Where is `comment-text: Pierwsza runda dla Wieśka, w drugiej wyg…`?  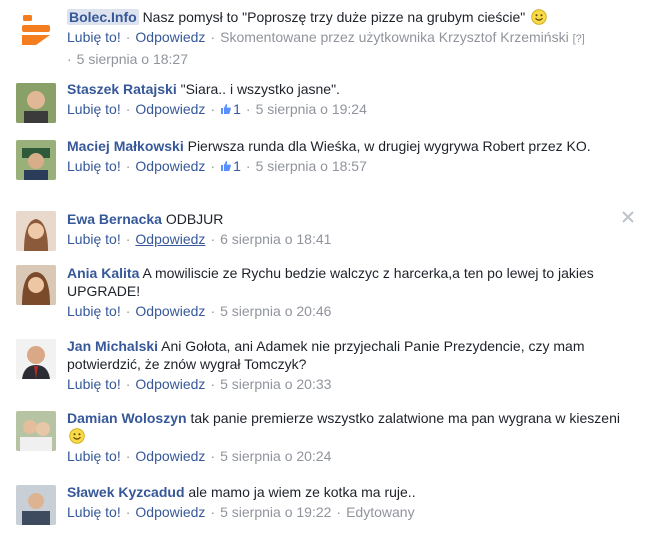
comment-text: Pierwsza runda dla Wieśka, w drugiej wyg… is located at coordinates (389, 146).